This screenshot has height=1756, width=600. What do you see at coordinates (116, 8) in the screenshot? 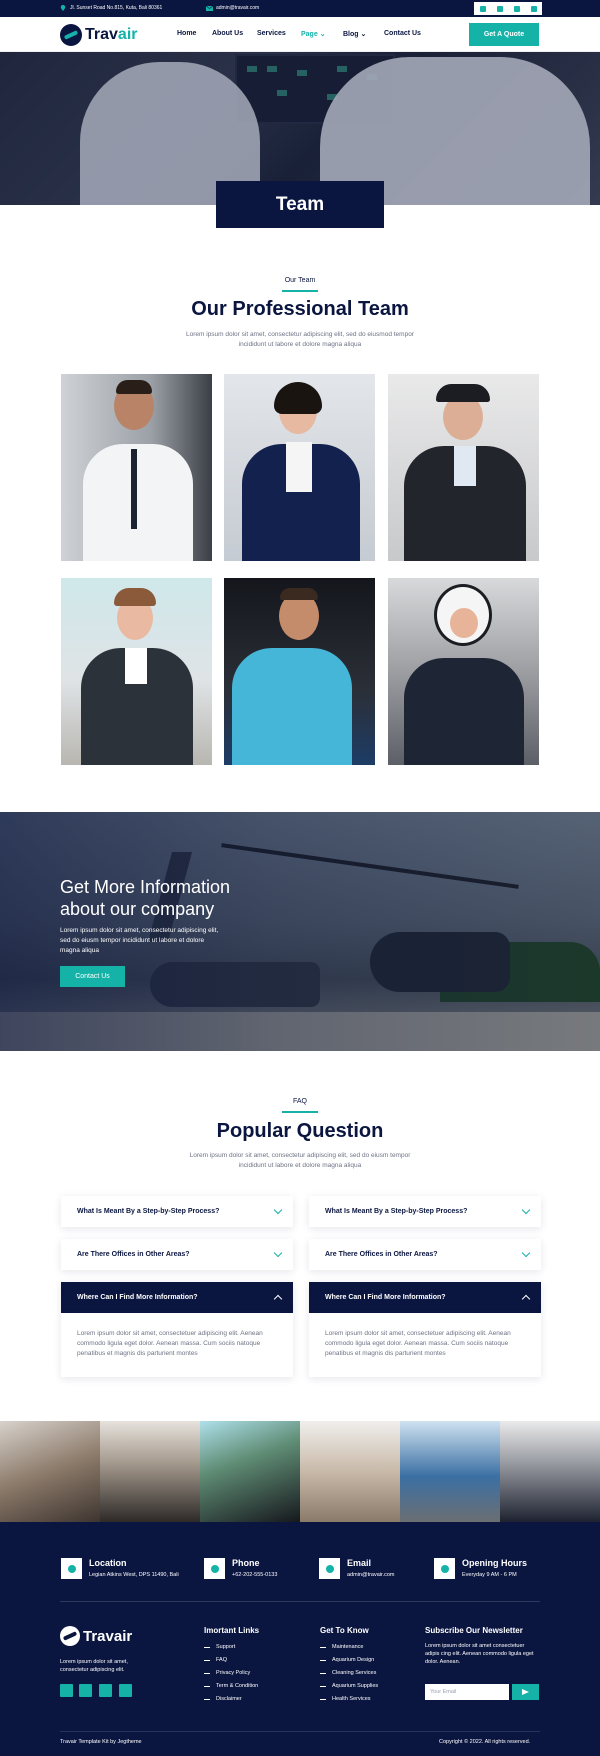
I see `address-text: Jl. Sunset Road No.815, Kuta, Bali 80361` at bounding box center [116, 8].